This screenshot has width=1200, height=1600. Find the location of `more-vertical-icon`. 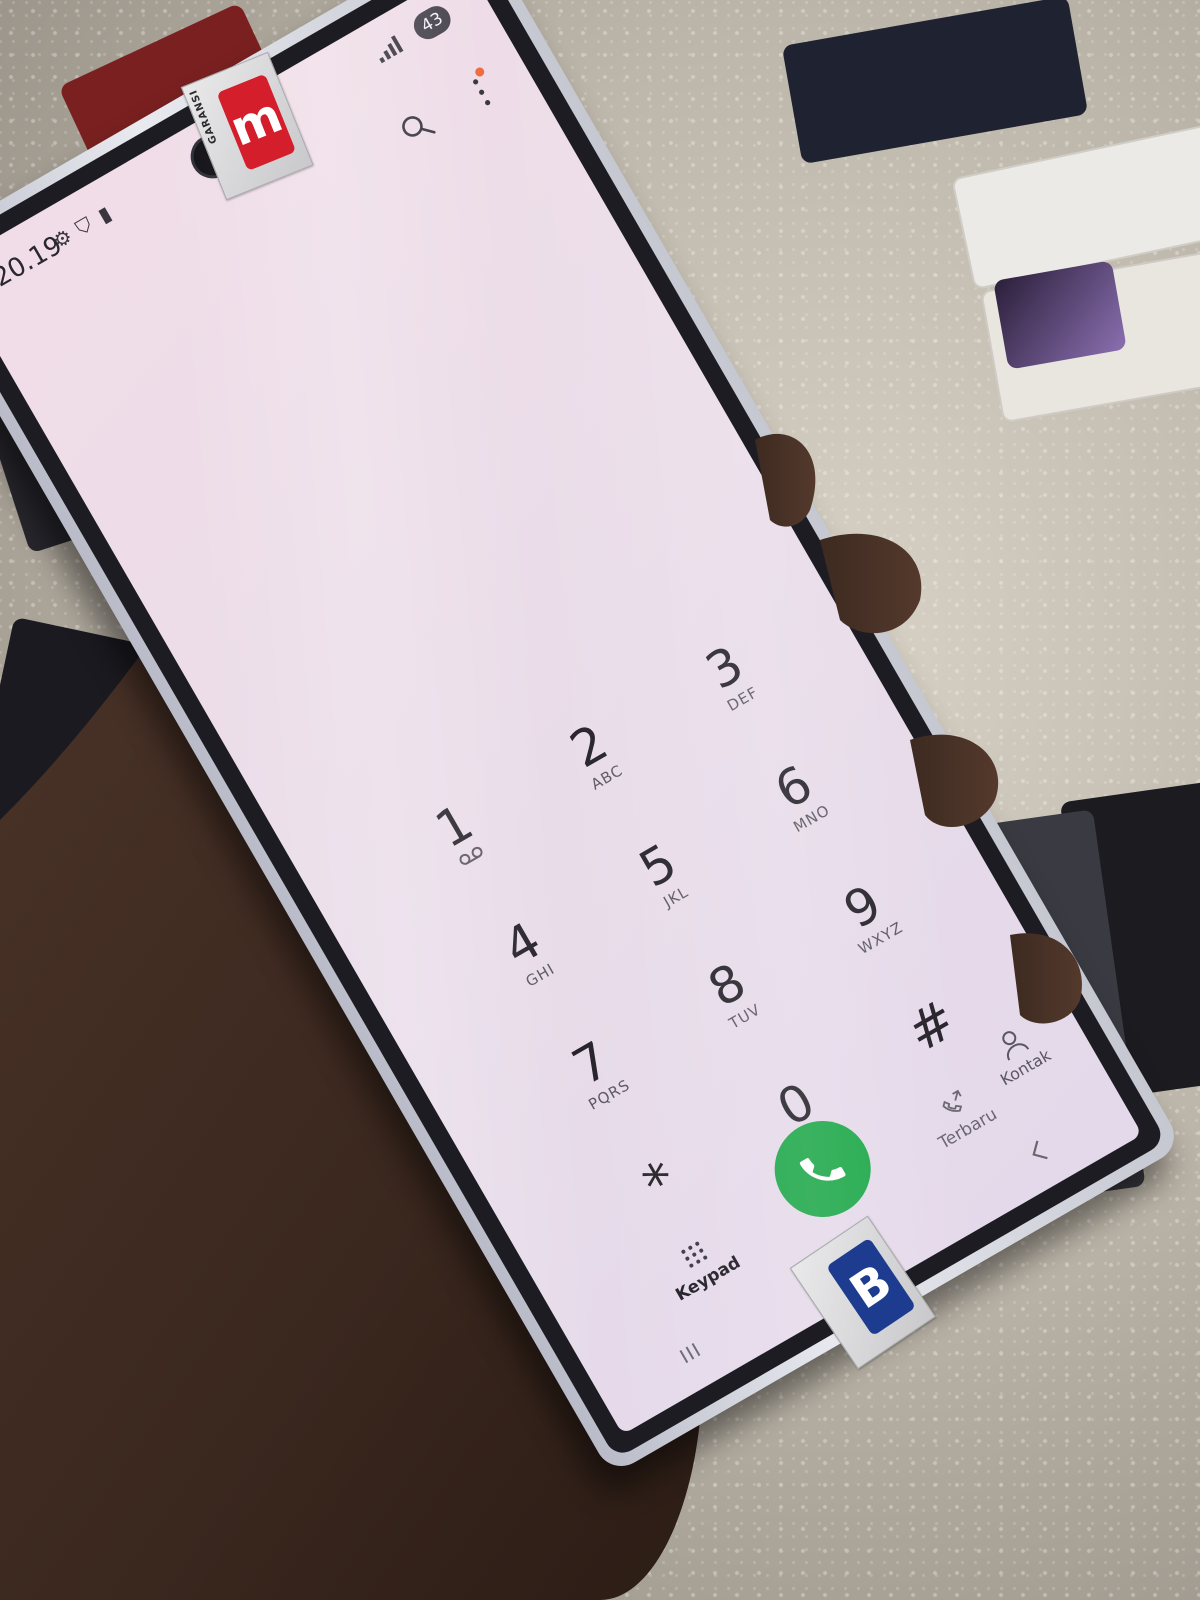

more-vertical-icon is located at coordinates (481, 92).